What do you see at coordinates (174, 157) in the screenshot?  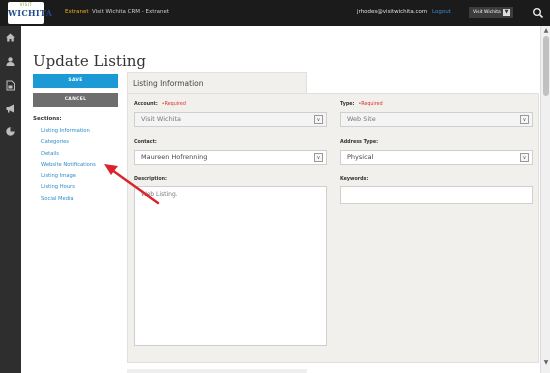 I see `contact-select-value: Maureen Hofrenning` at bounding box center [174, 157].